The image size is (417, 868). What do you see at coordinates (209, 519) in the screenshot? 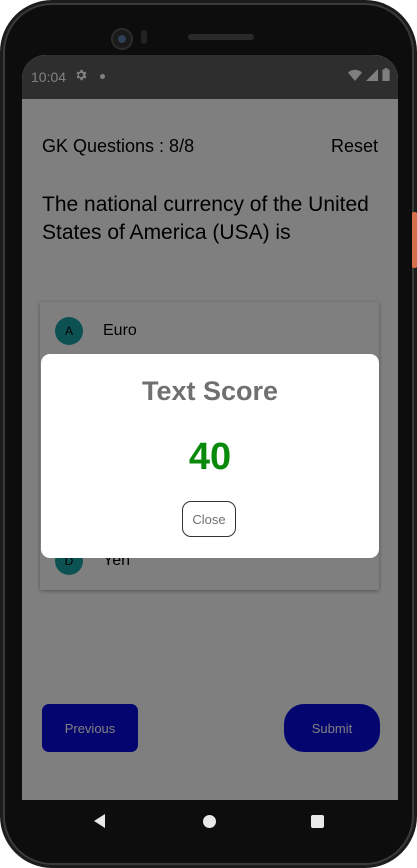
I see `close-button: Close` at bounding box center [209, 519].